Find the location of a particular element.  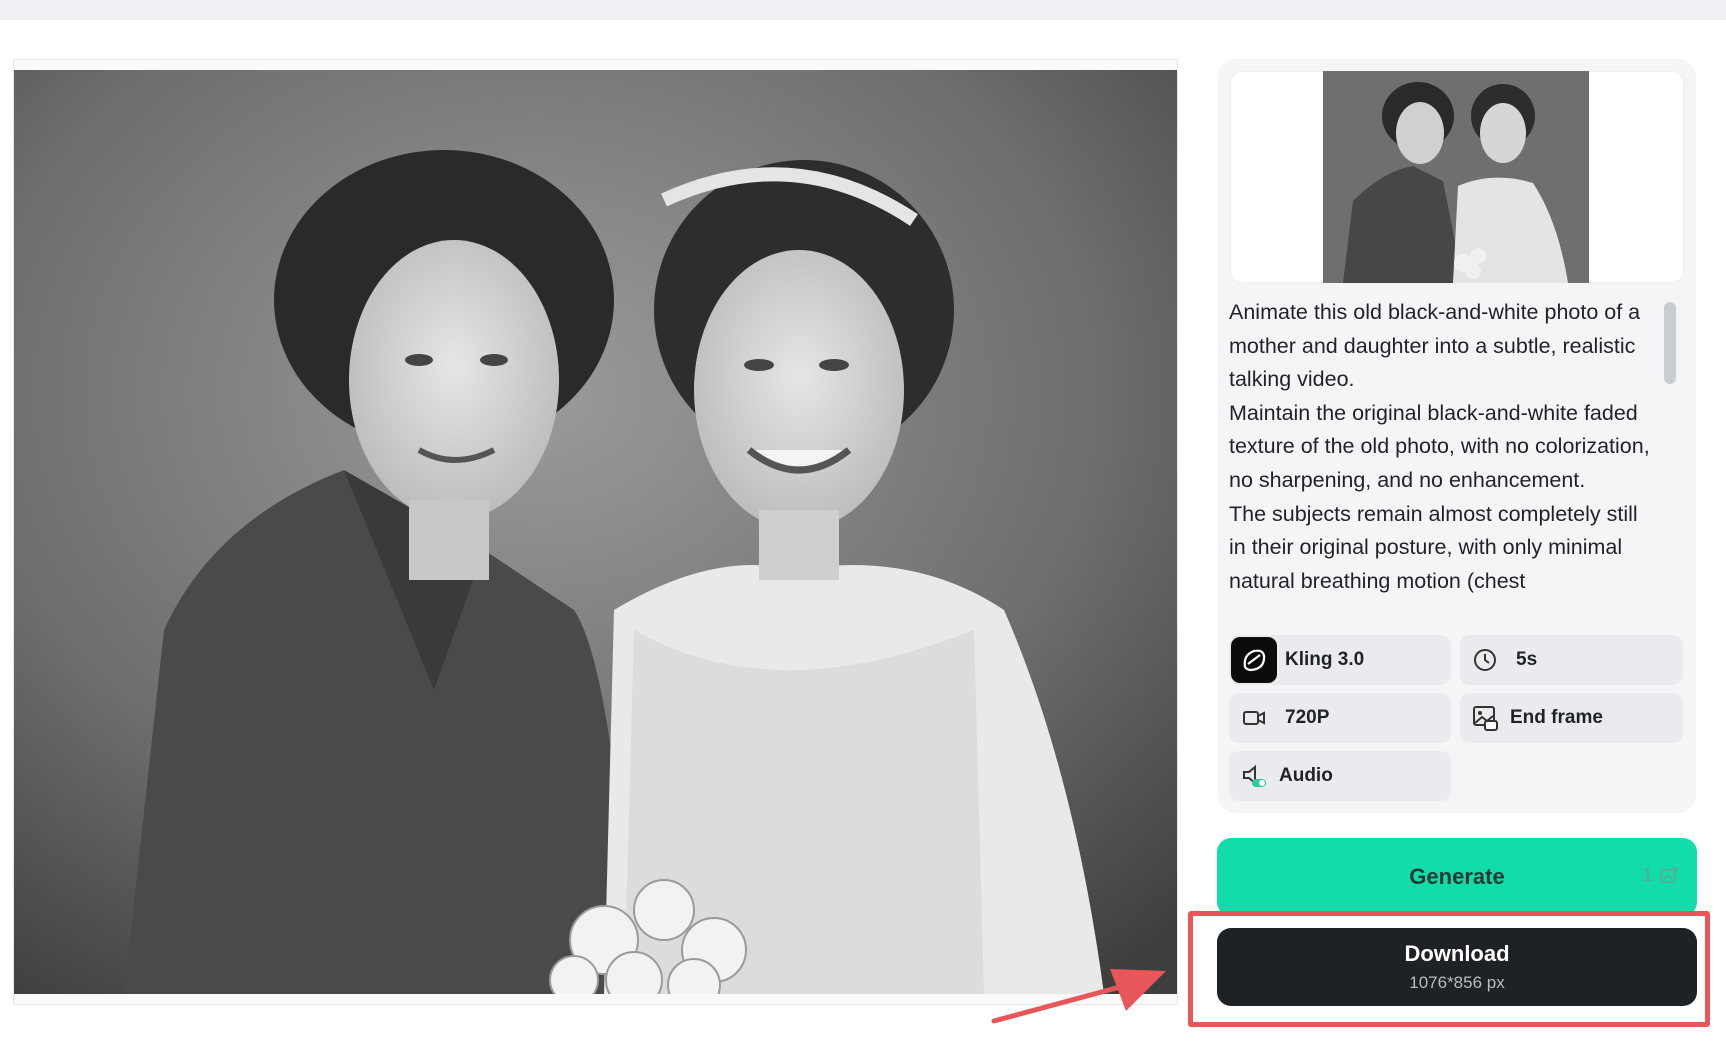

end-frame-button: End frame is located at coordinates (1571, 718).